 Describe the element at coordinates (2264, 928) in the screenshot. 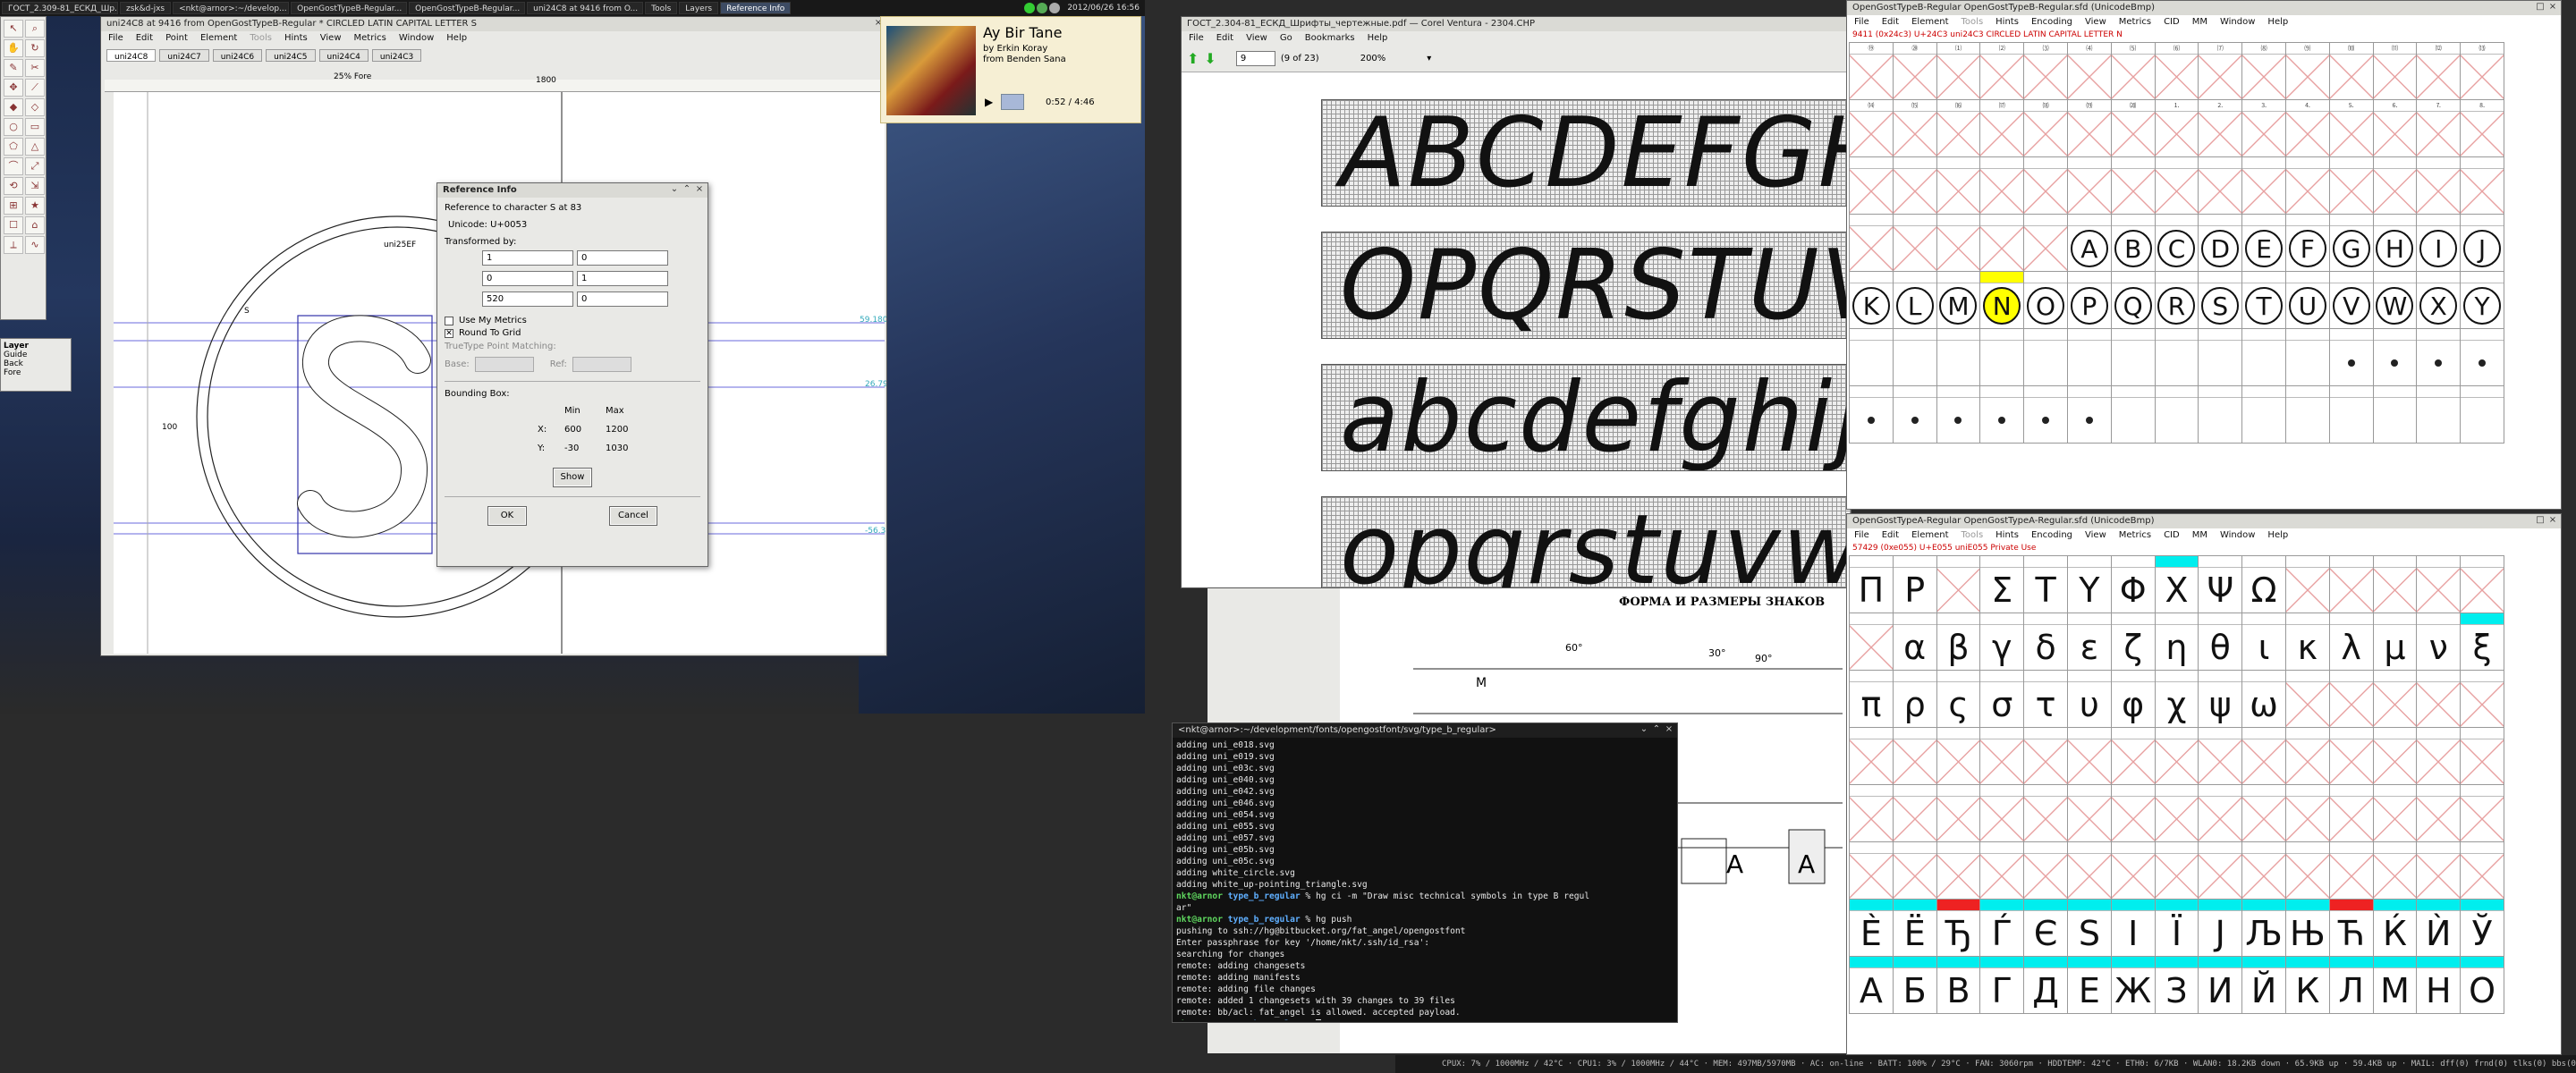

I see `glyph-cell: Љ` at that location.